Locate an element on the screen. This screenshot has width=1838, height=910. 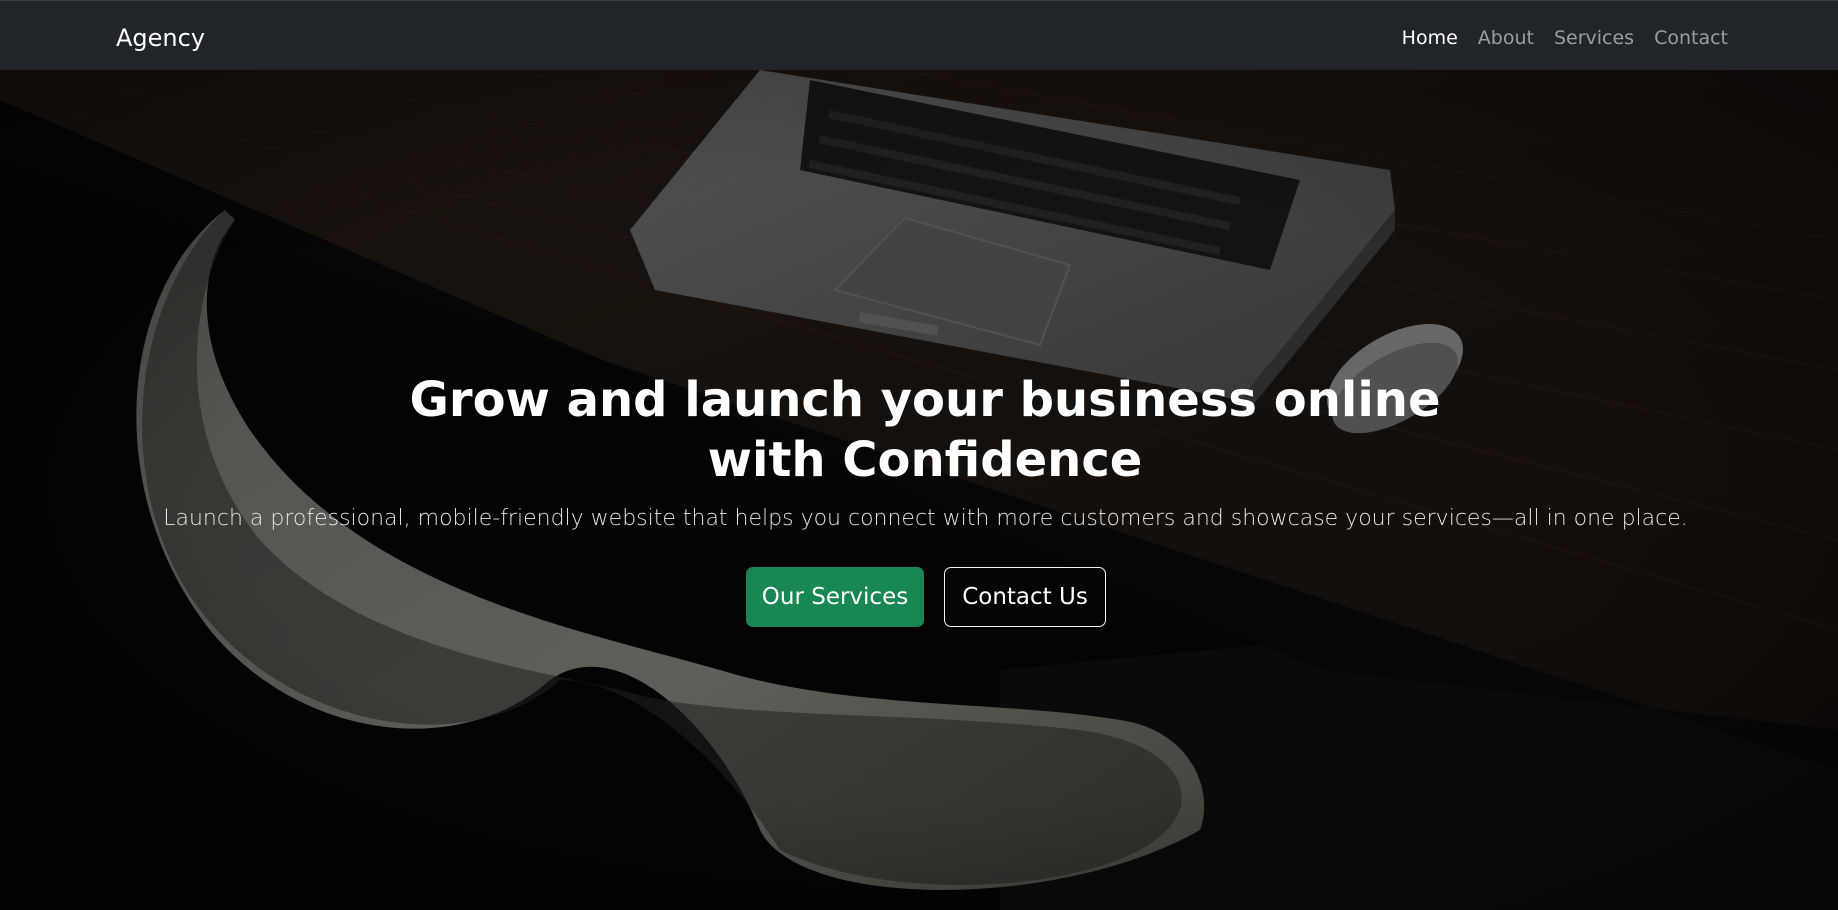
navbar: Agency Home About Services Contact is located at coordinates (919, 35).